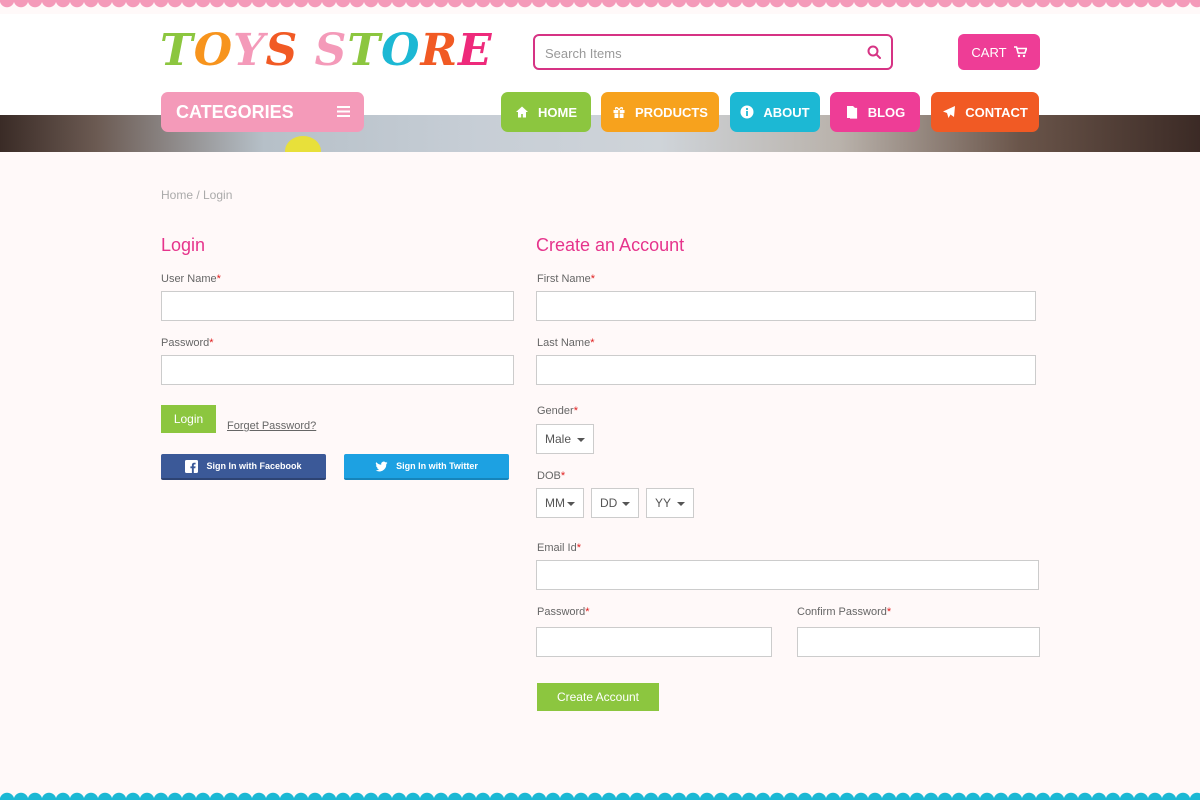  Describe the element at coordinates (271, 426) in the screenshot. I see `forget-password-link: Forget Password?` at that location.